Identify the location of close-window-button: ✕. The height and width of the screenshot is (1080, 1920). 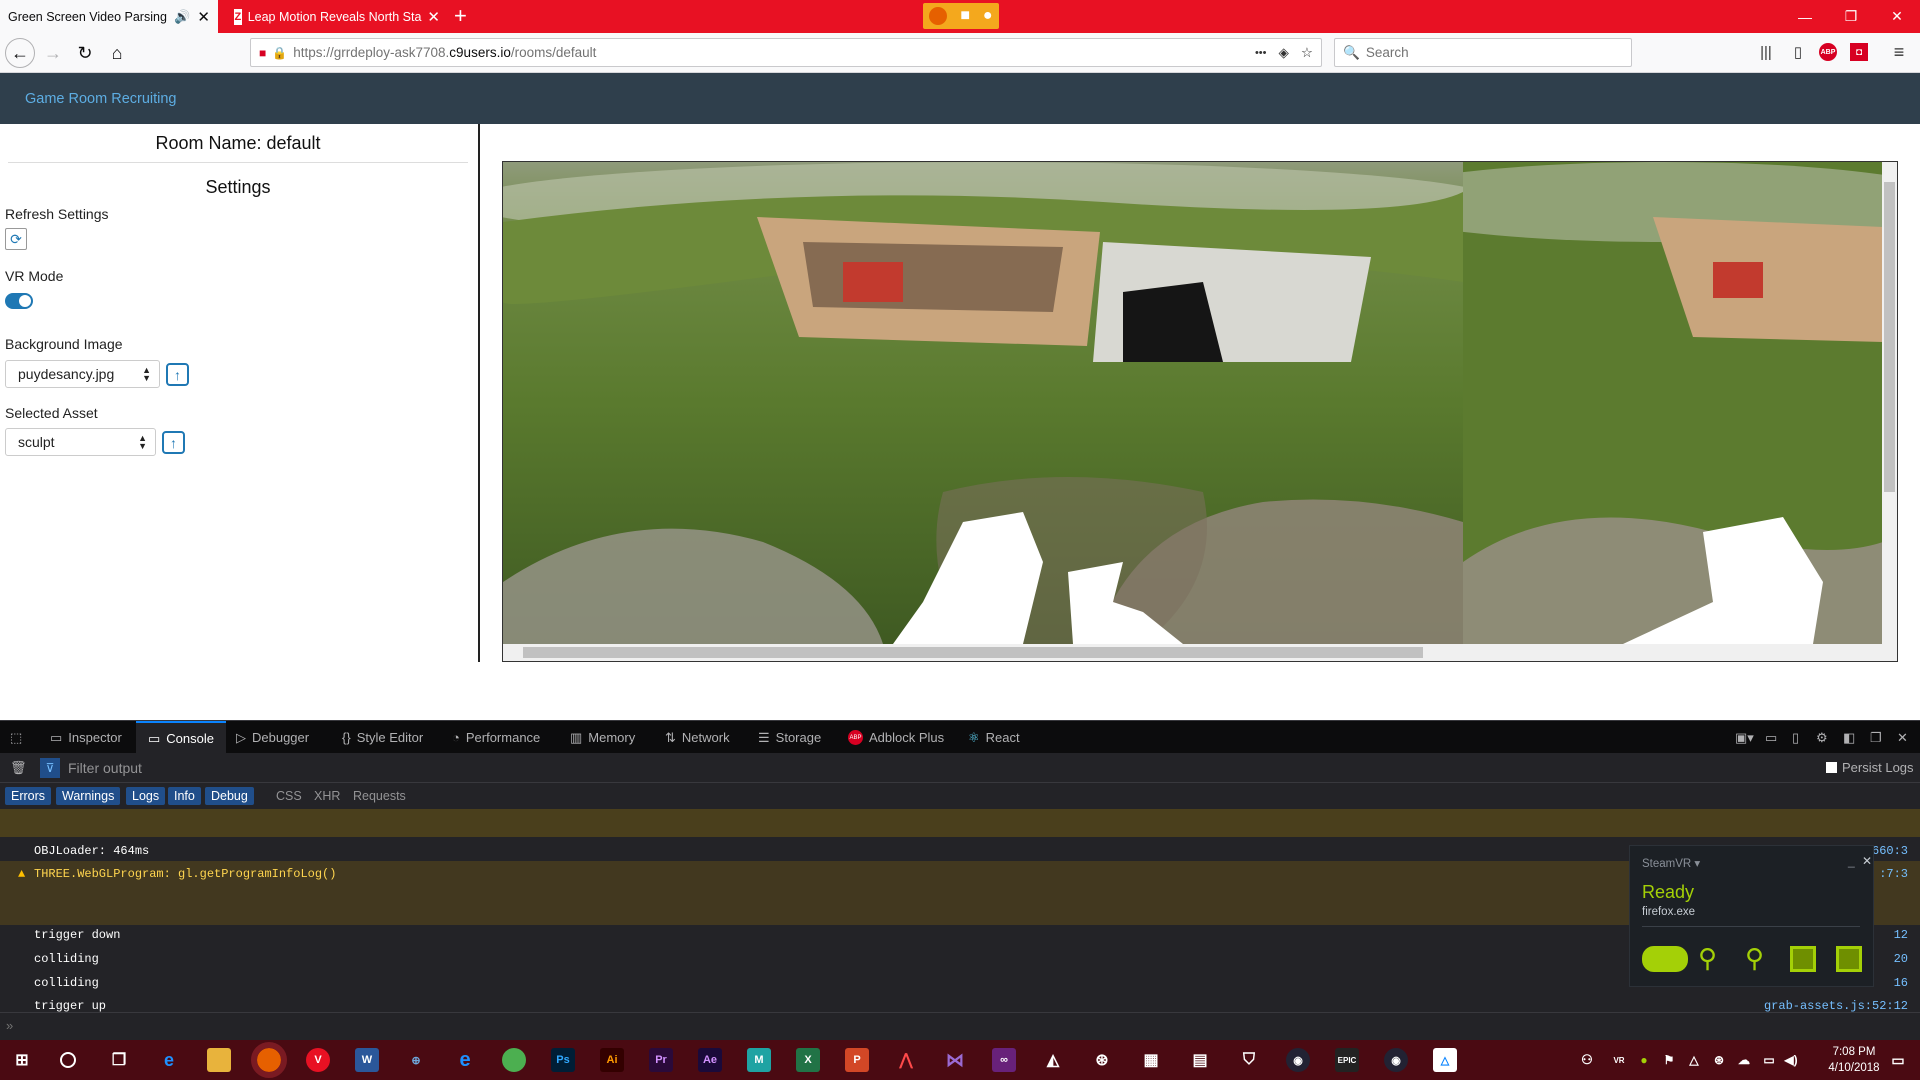
(1897, 16).